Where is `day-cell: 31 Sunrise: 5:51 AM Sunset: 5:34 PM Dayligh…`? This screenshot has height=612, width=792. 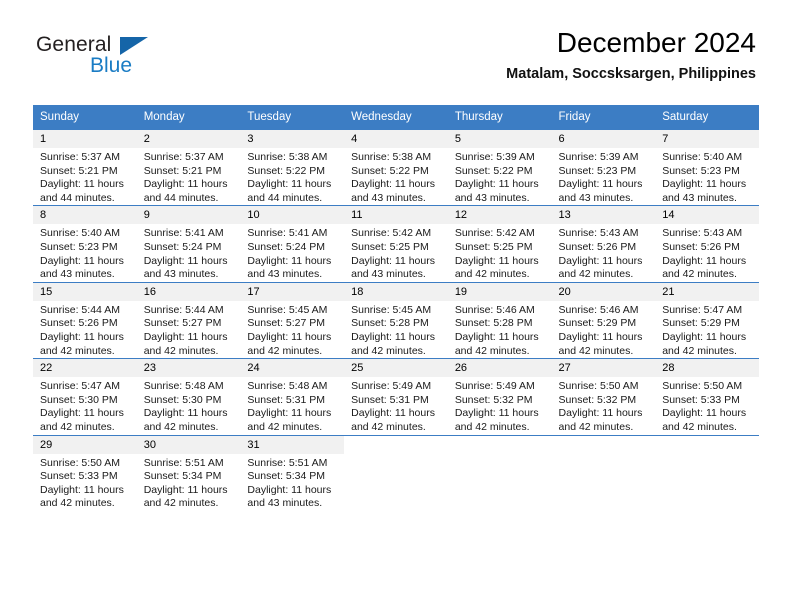 day-cell: 31 Sunrise: 5:51 AM Sunset: 5:34 PM Dayligh… is located at coordinates (292, 472).